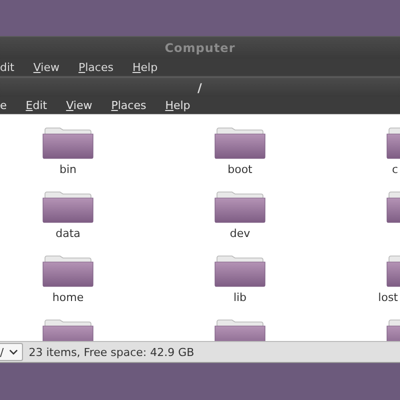 The height and width of the screenshot is (400, 400). I want to click on folder-name: boot, so click(240, 169).